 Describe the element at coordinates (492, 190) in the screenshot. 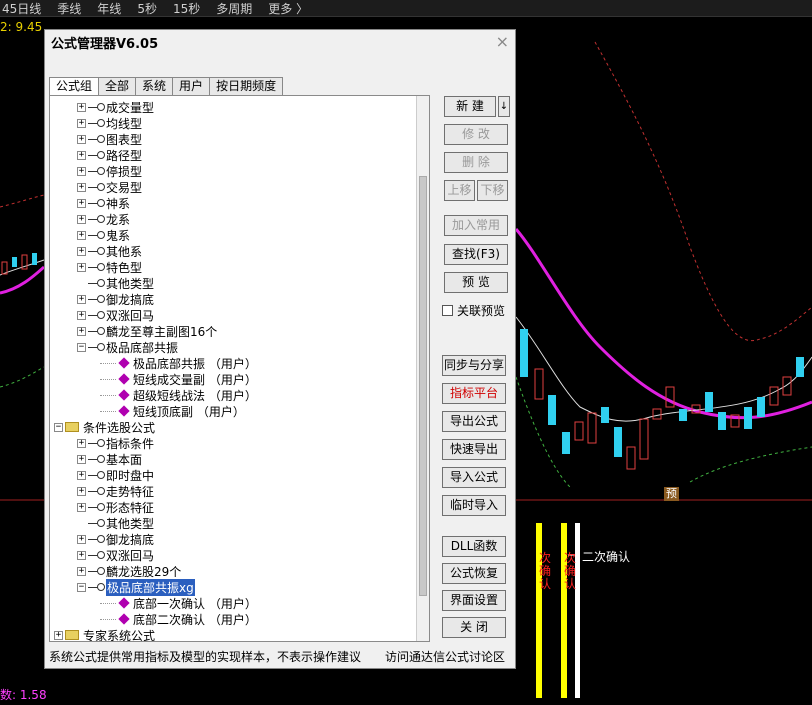

I see `move-down-button: 下移` at that location.